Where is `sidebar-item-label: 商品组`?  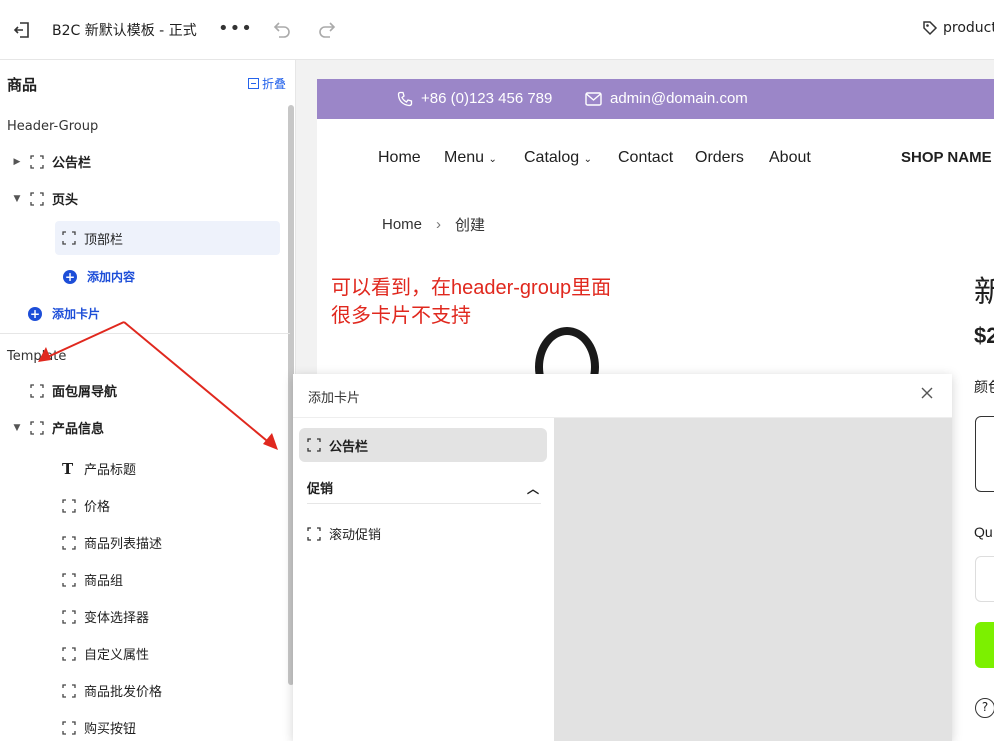
sidebar-item-label: 商品组 is located at coordinates (104, 581).